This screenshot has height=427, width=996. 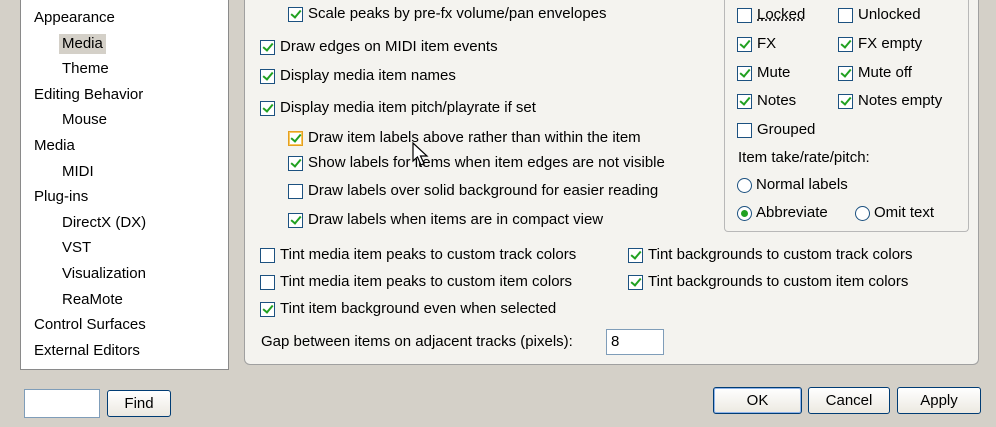 What do you see at coordinates (267, 255) in the screenshot?
I see `tint-peaks-track-checkbox` at bounding box center [267, 255].